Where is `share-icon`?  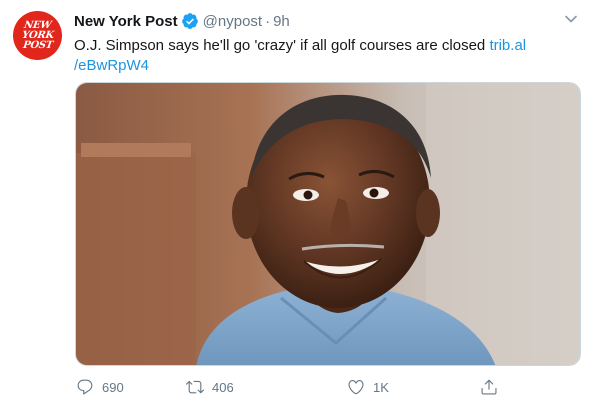
share-icon is located at coordinates (489, 387).